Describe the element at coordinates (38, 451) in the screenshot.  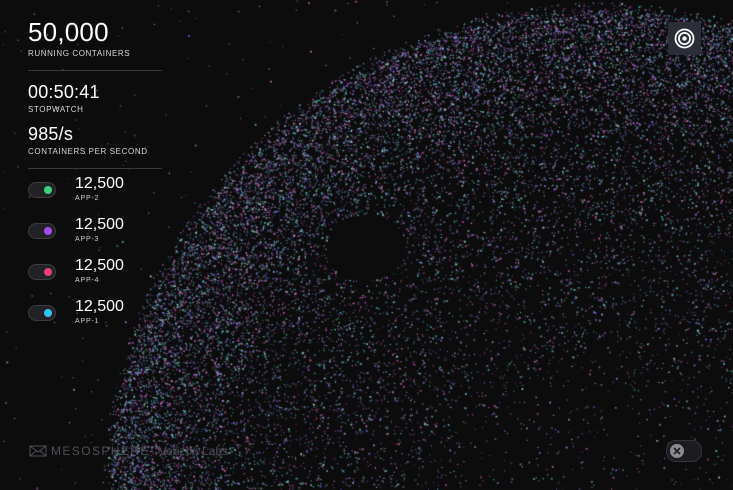
I see `mesosphere-logo-icon` at that location.